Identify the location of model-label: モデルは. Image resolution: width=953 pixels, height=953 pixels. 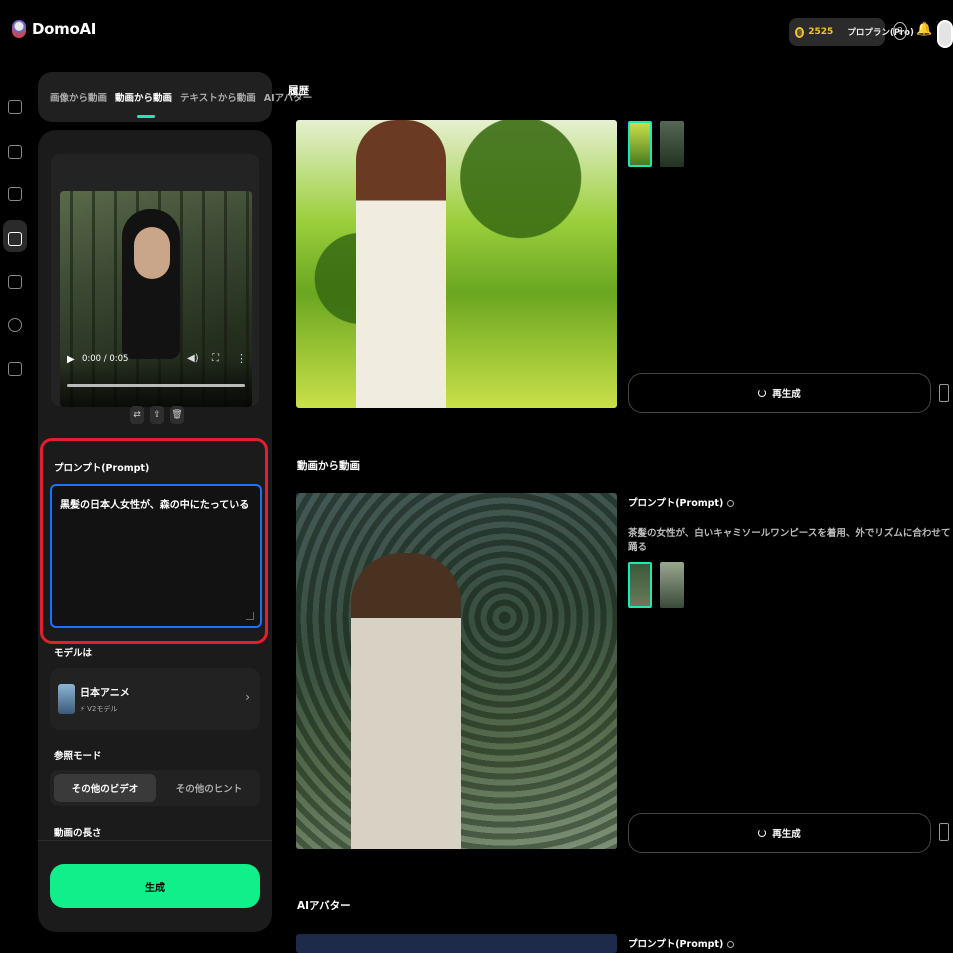
(73, 653).